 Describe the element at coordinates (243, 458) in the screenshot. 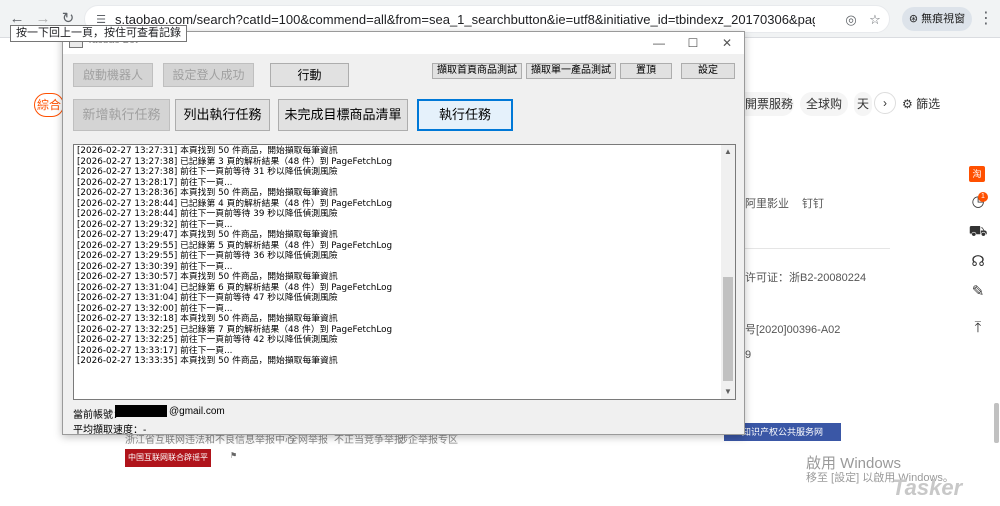

I see `footer-police-icon: ⚑` at that location.